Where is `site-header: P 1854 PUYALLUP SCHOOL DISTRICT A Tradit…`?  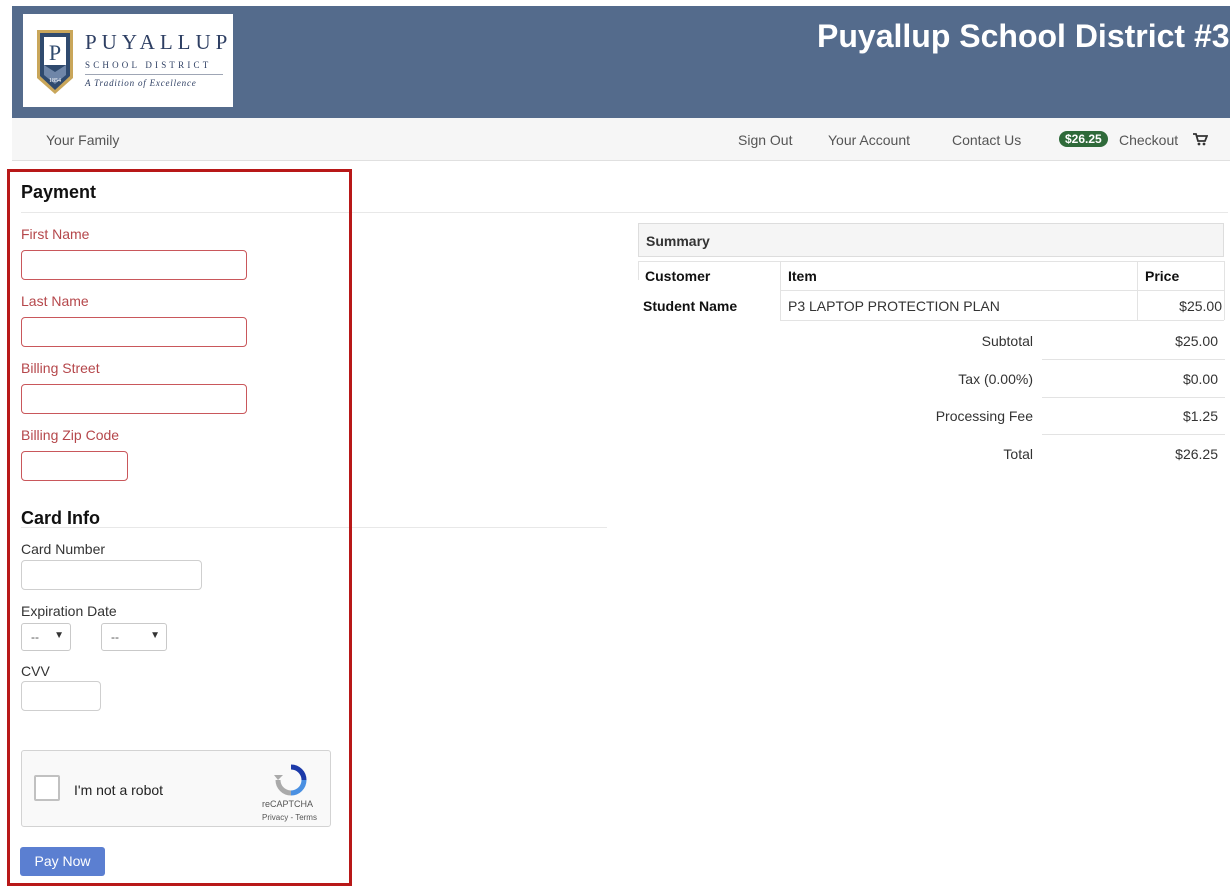 site-header: P 1854 PUYALLUP SCHOOL DISTRICT A Tradit… is located at coordinates (621, 62).